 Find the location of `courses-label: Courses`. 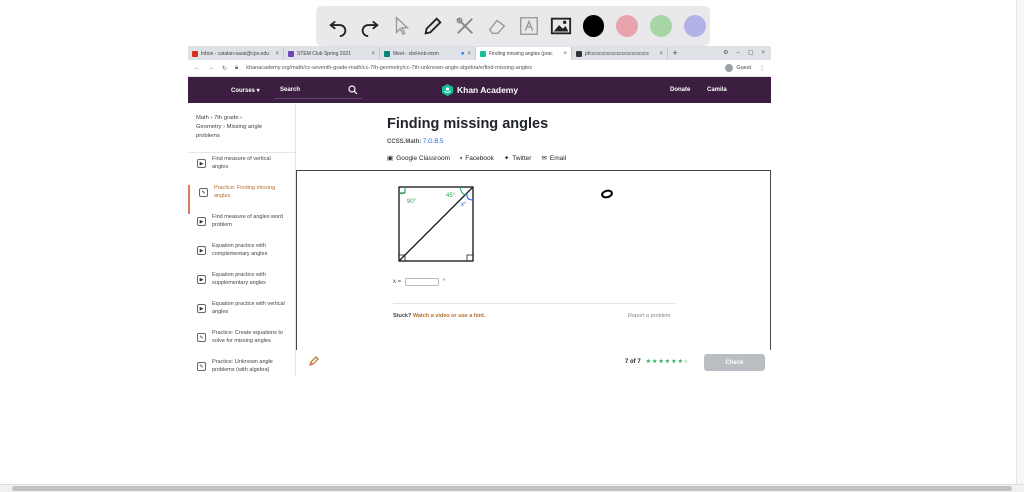

courses-label: Courses is located at coordinates (243, 90).